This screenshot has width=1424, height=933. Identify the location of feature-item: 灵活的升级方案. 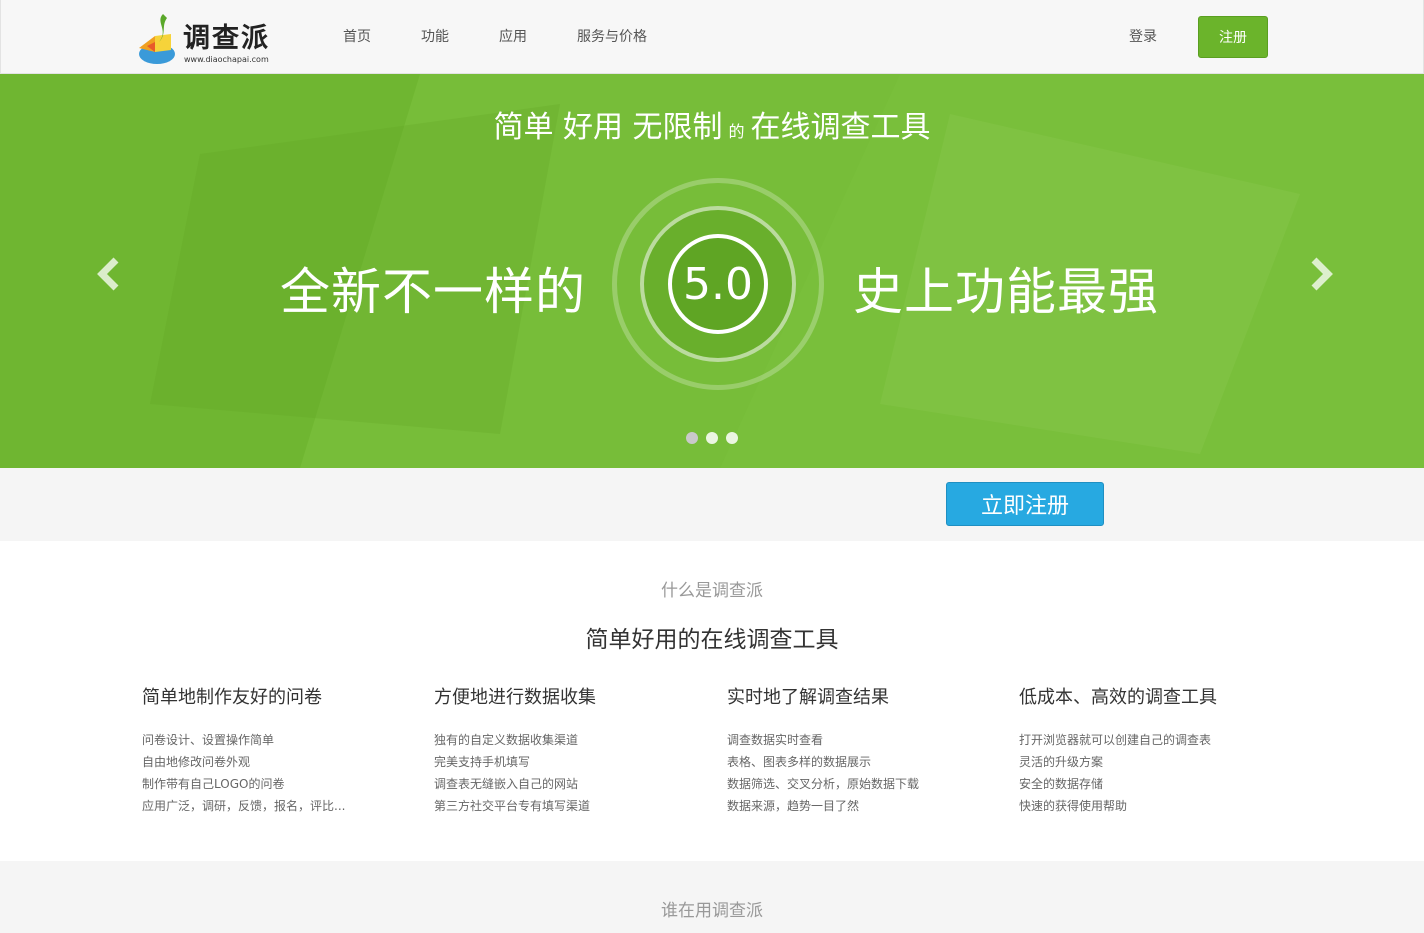
(1061, 762).